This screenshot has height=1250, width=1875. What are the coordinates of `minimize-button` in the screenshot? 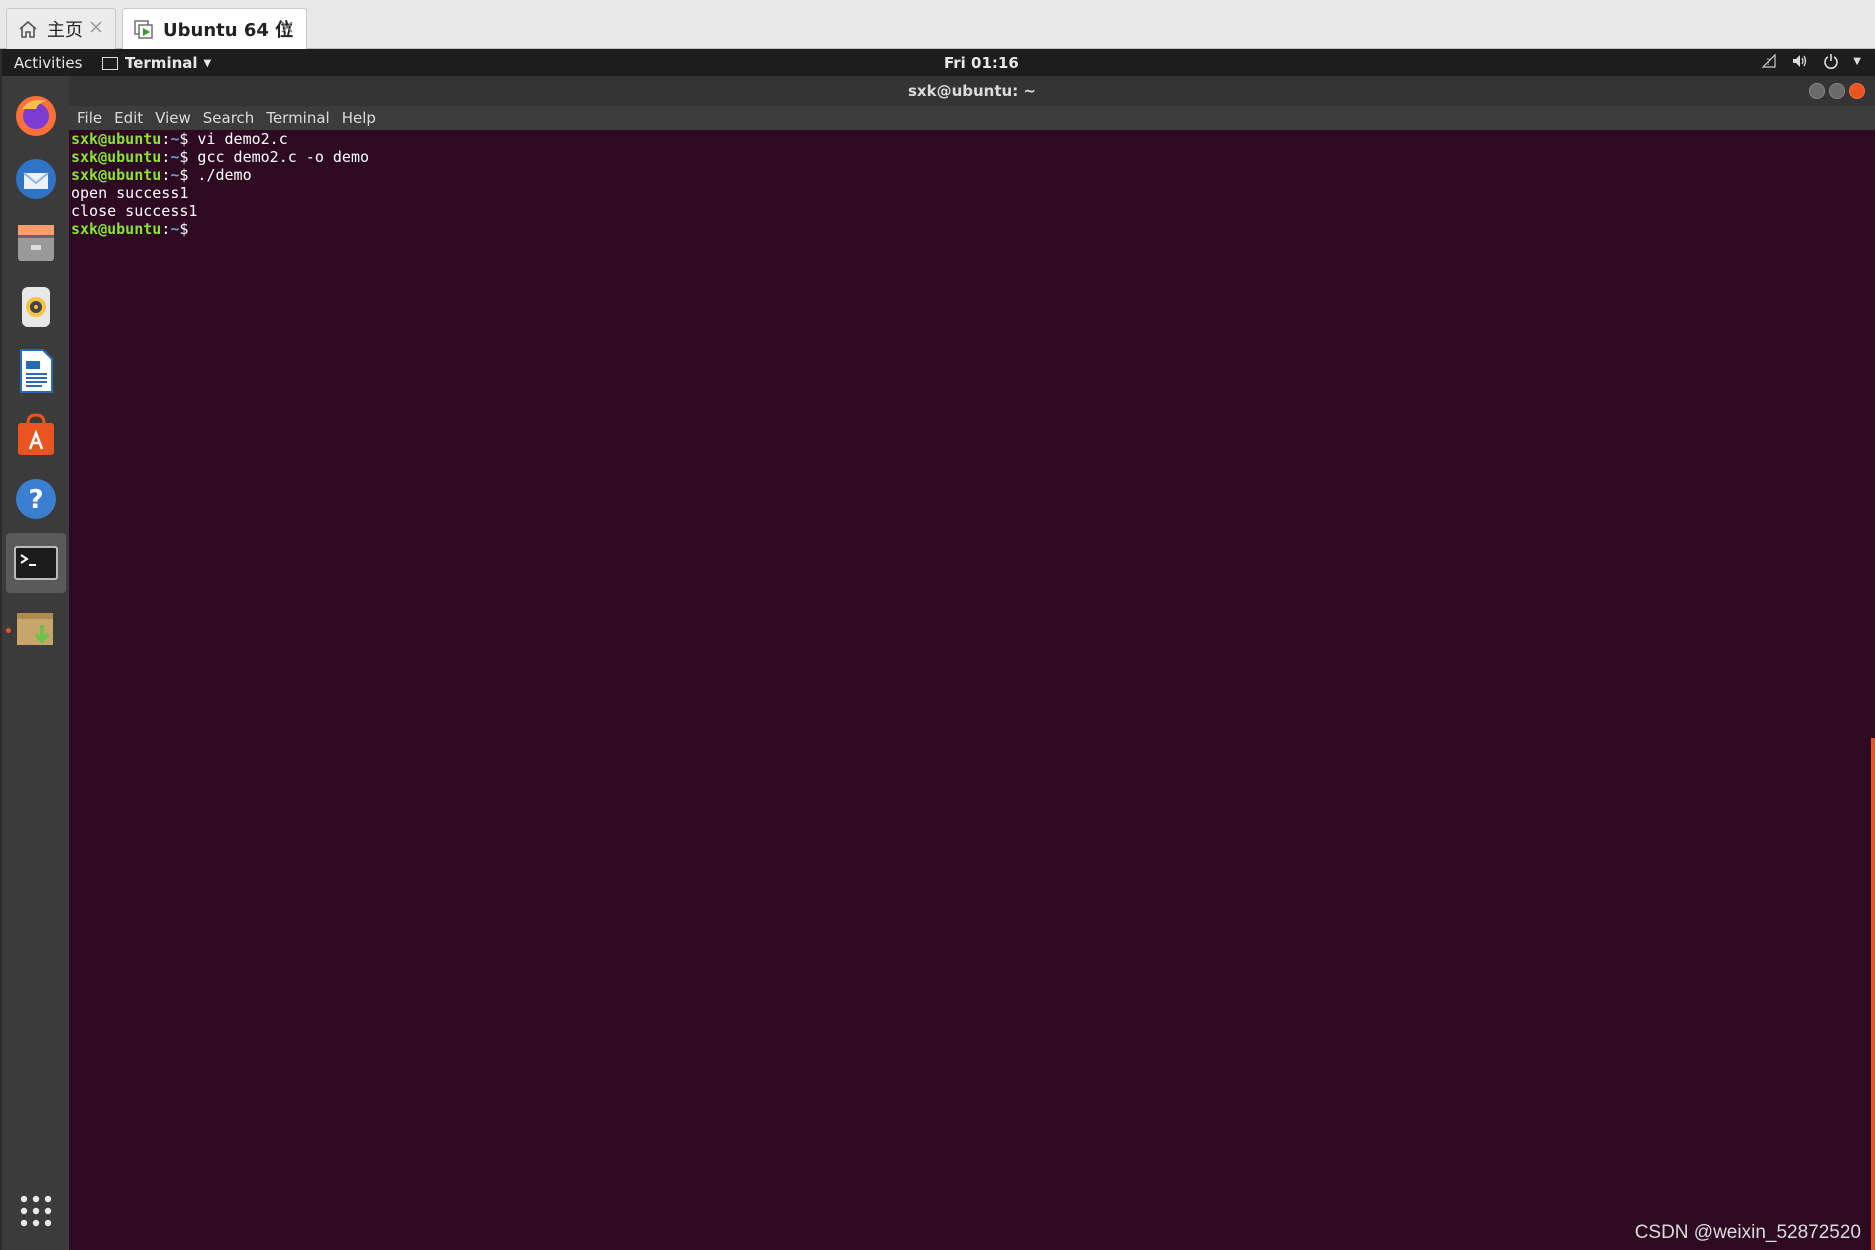 It's located at (1817, 91).